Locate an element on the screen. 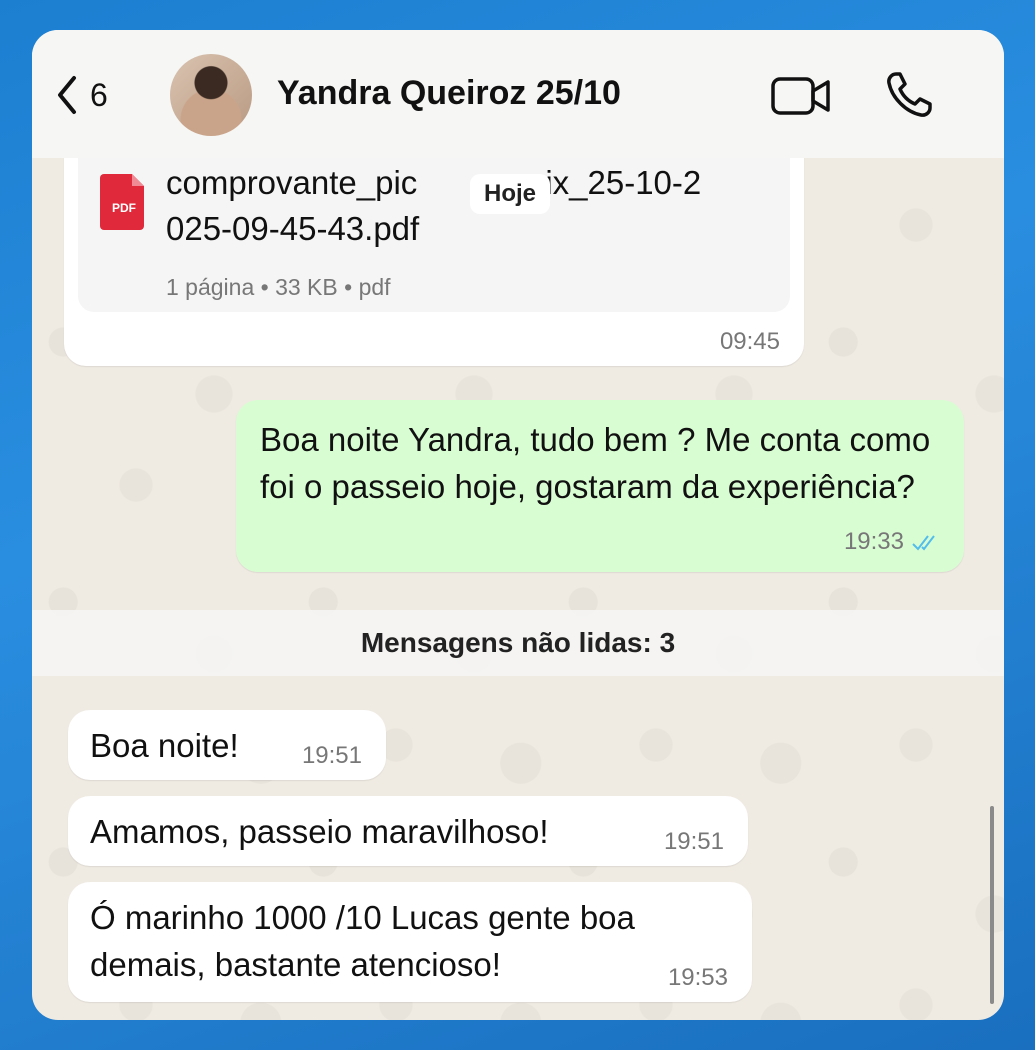 This screenshot has height=1050, width=1035. svg-text: PDF is located at coordinates (124, 208).